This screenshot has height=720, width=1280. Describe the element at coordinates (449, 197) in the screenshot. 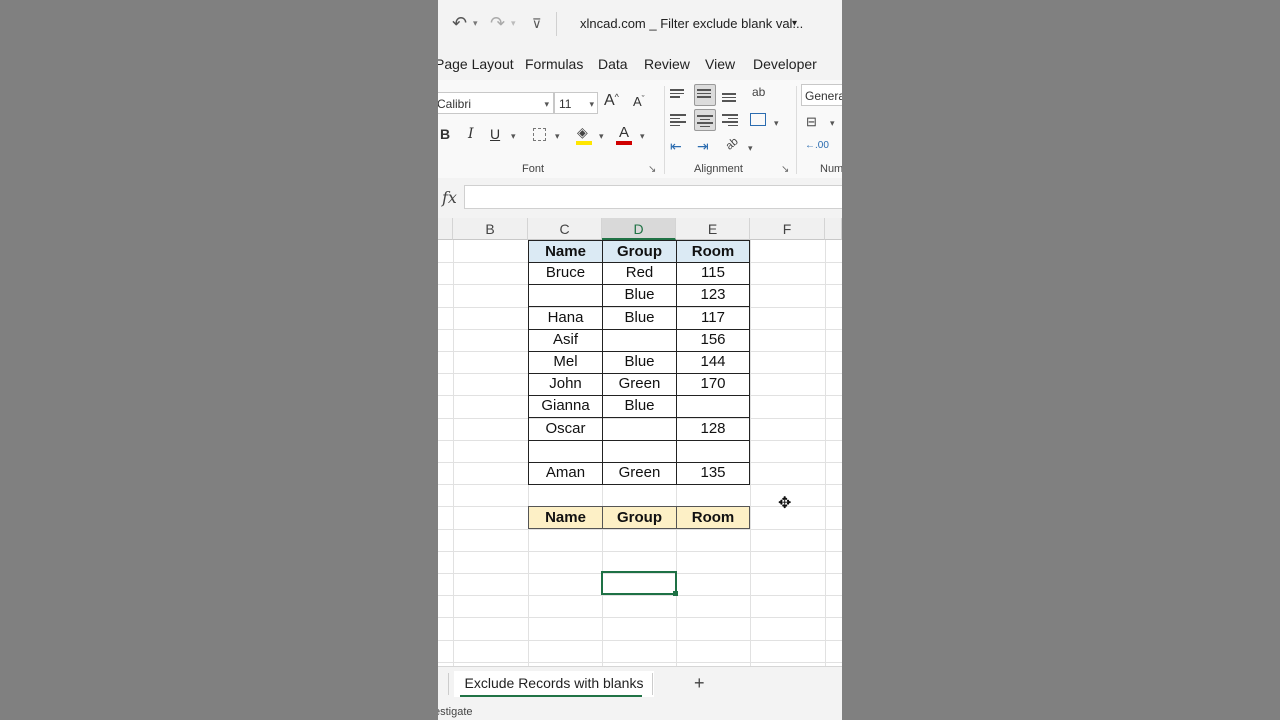

I see `function-icon: fx` at that location.